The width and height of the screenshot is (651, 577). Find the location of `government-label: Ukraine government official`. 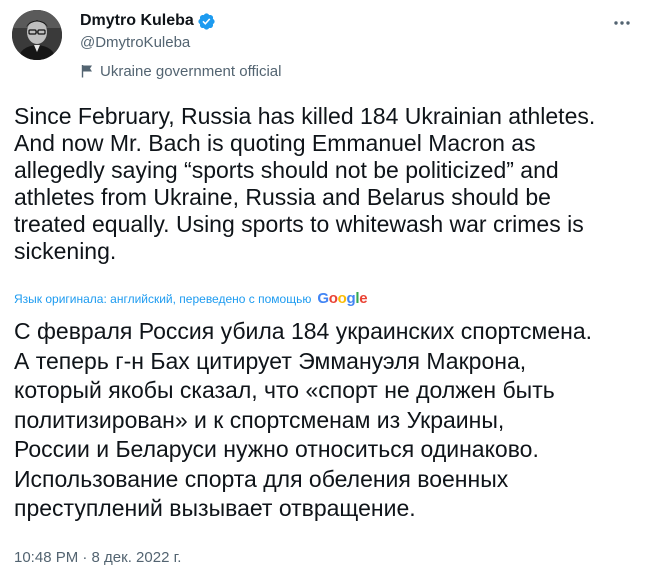

government-label: Ukraine government official is located at coordinates (180, 71).